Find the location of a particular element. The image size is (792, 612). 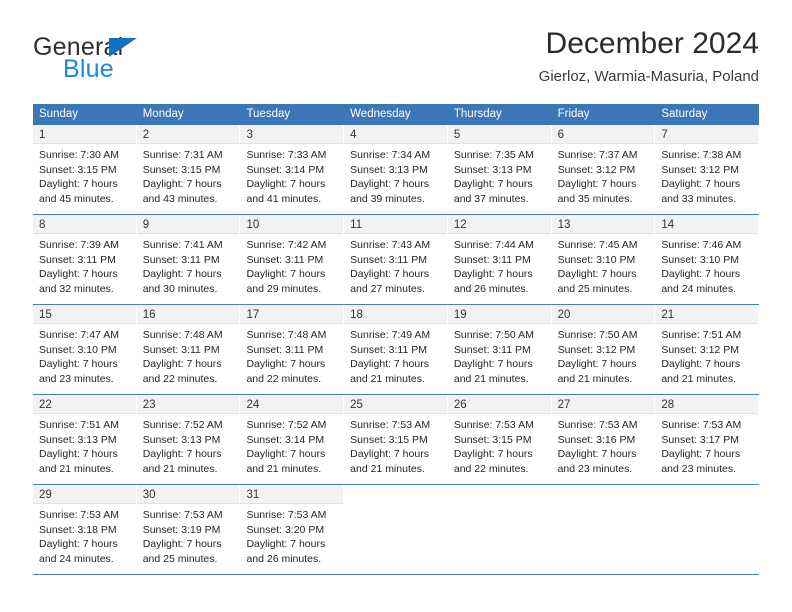

daylight-text-line2: and 25 minutes. is located at coordinates (595, 288).